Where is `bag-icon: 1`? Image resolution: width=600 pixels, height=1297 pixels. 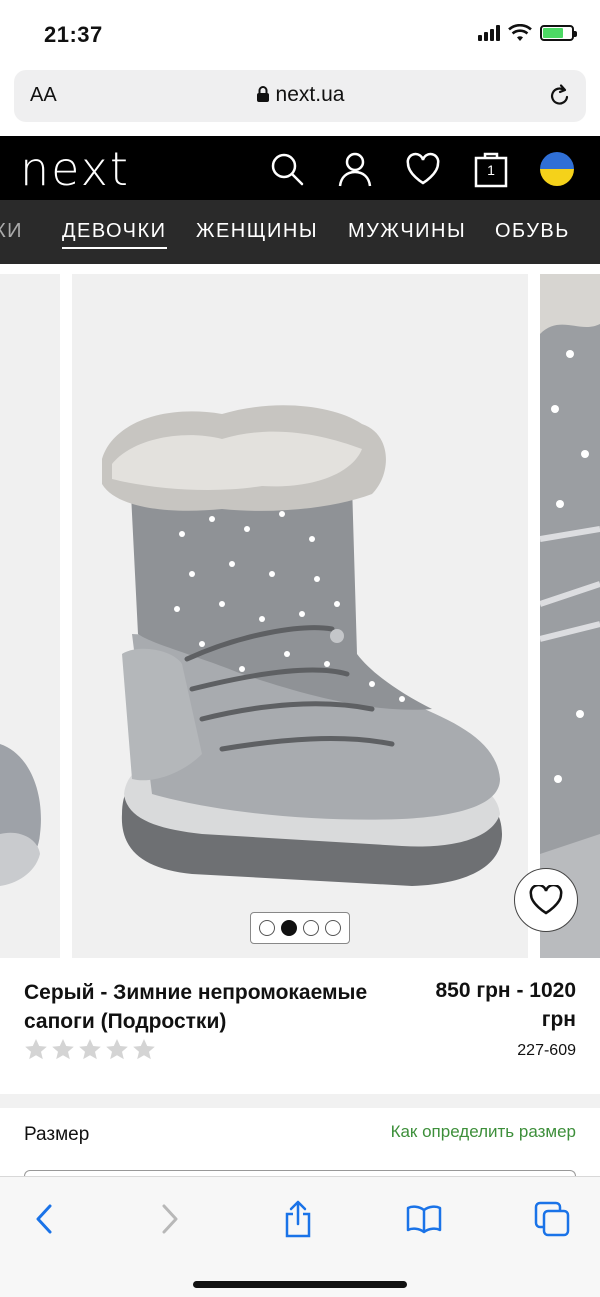
bag-icon: 1 is located at coordinates (491, 169).